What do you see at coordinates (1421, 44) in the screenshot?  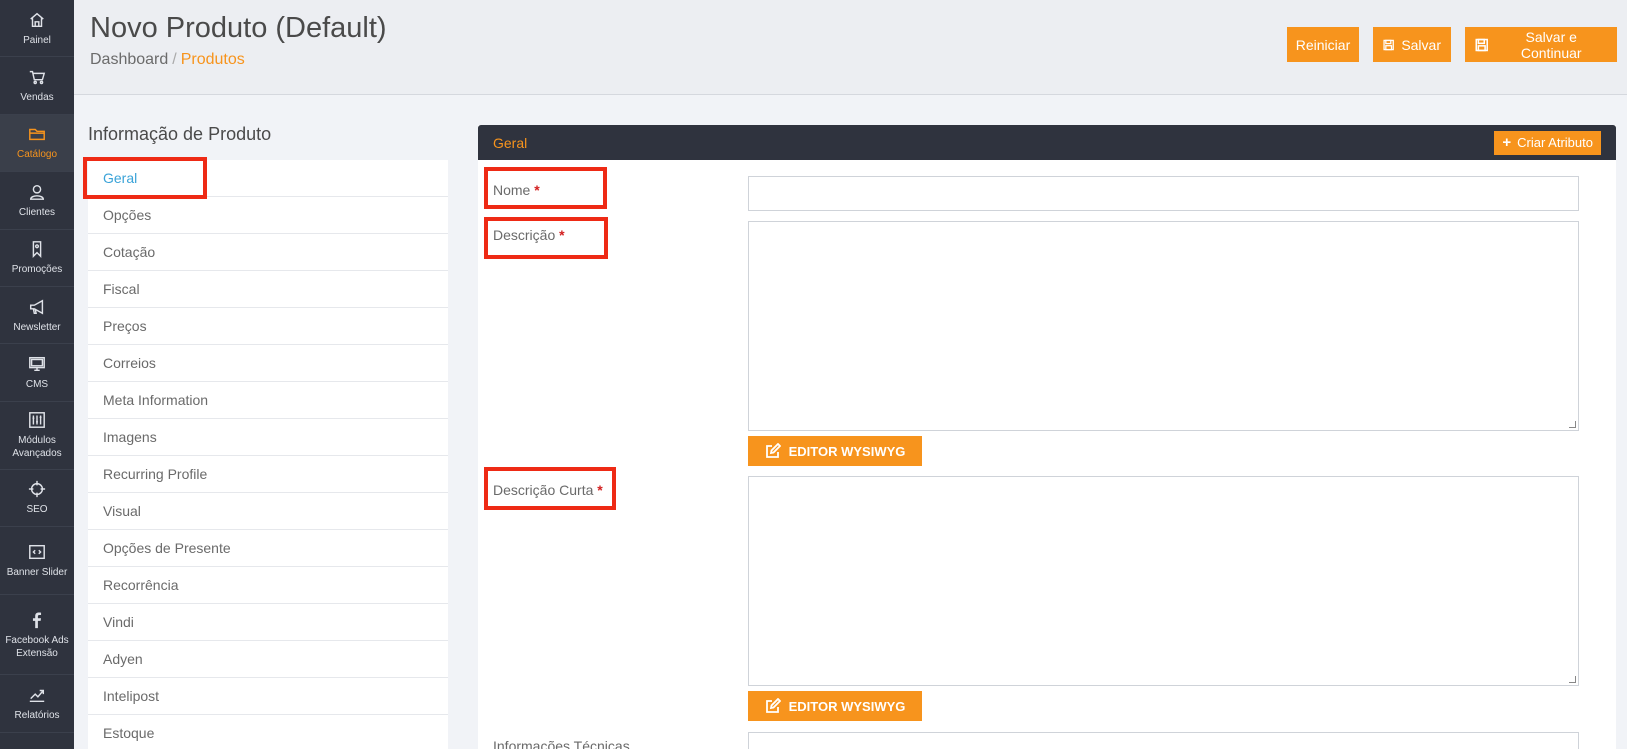 I see `save-label: Salvar` at bounding box center [1421, 44].